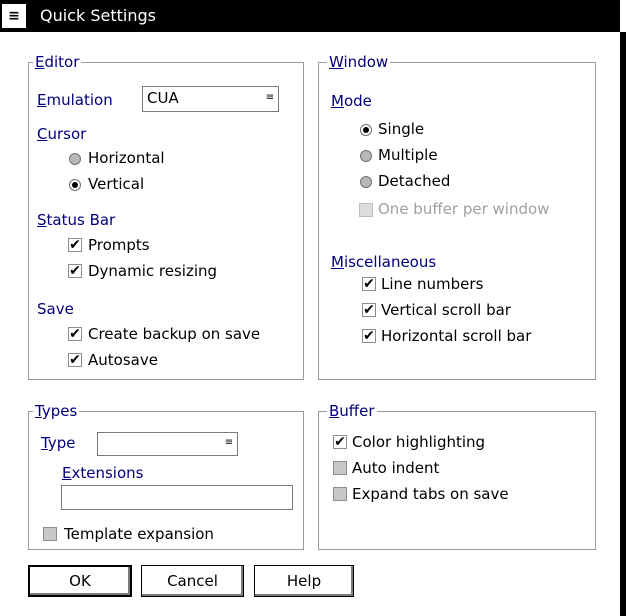 The image size is (626, 616). I want to click on line-numbers-label: Line numbers, so click(432, 284).